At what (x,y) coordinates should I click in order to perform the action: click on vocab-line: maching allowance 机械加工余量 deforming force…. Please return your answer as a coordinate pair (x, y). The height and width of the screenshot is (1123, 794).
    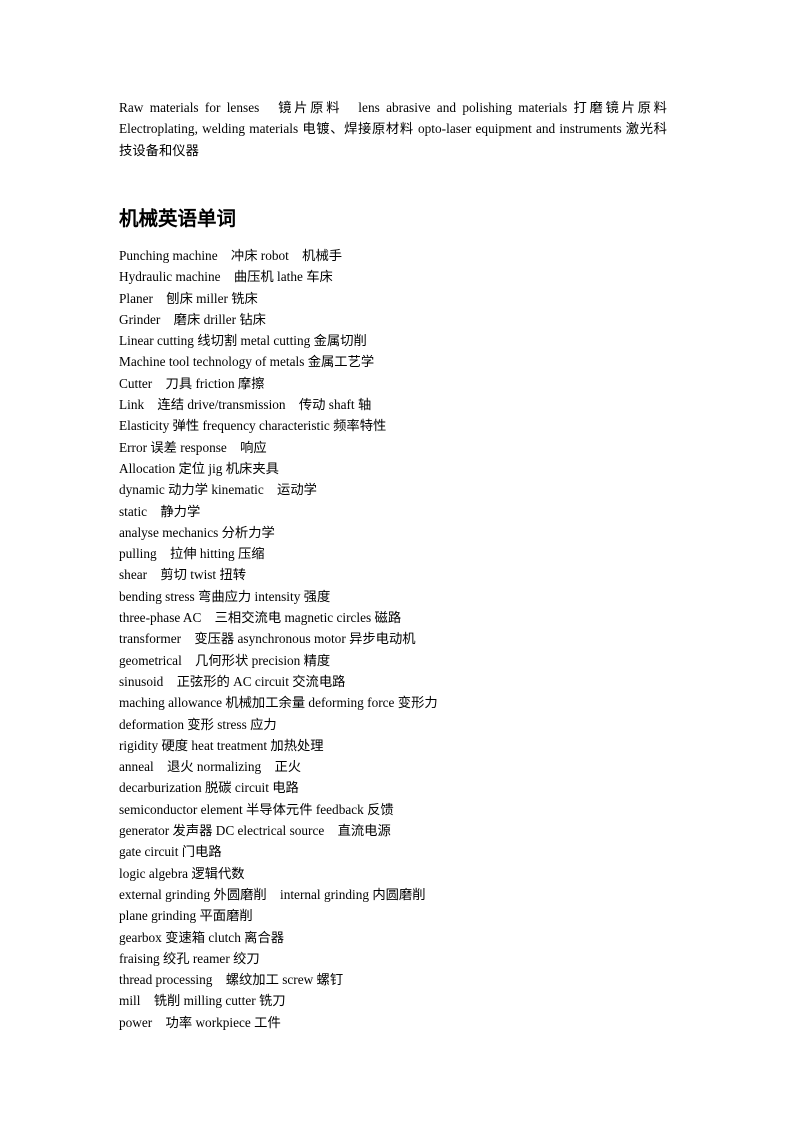
    Looking at the image, I should click on (278, 703).